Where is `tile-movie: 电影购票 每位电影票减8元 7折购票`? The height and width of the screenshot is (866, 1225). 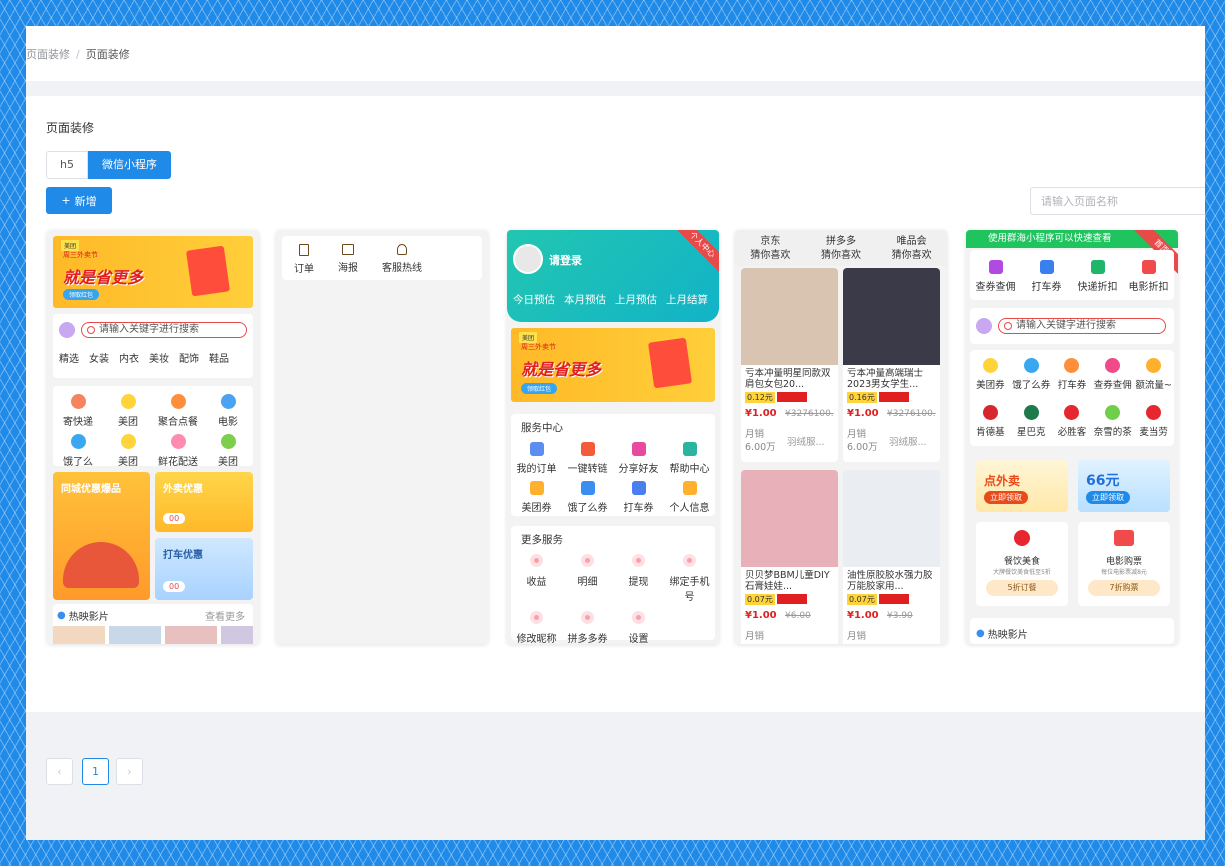 tile-movie: 电影购票 每位电影票减8元 7折购票 is located at coordinates (1124, 564).